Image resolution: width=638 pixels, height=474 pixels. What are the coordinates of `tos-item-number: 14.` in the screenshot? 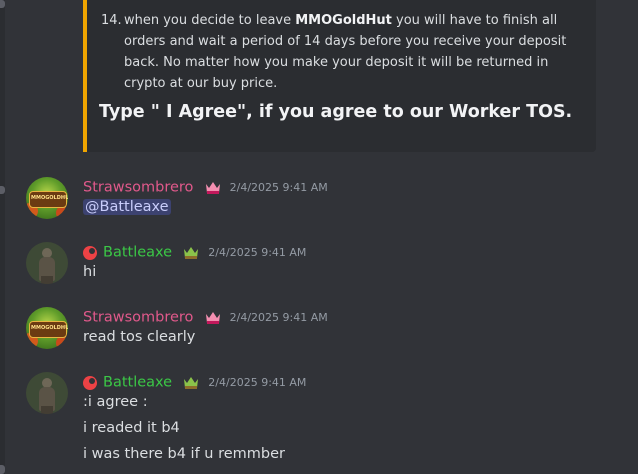 It's located at (111, 20).